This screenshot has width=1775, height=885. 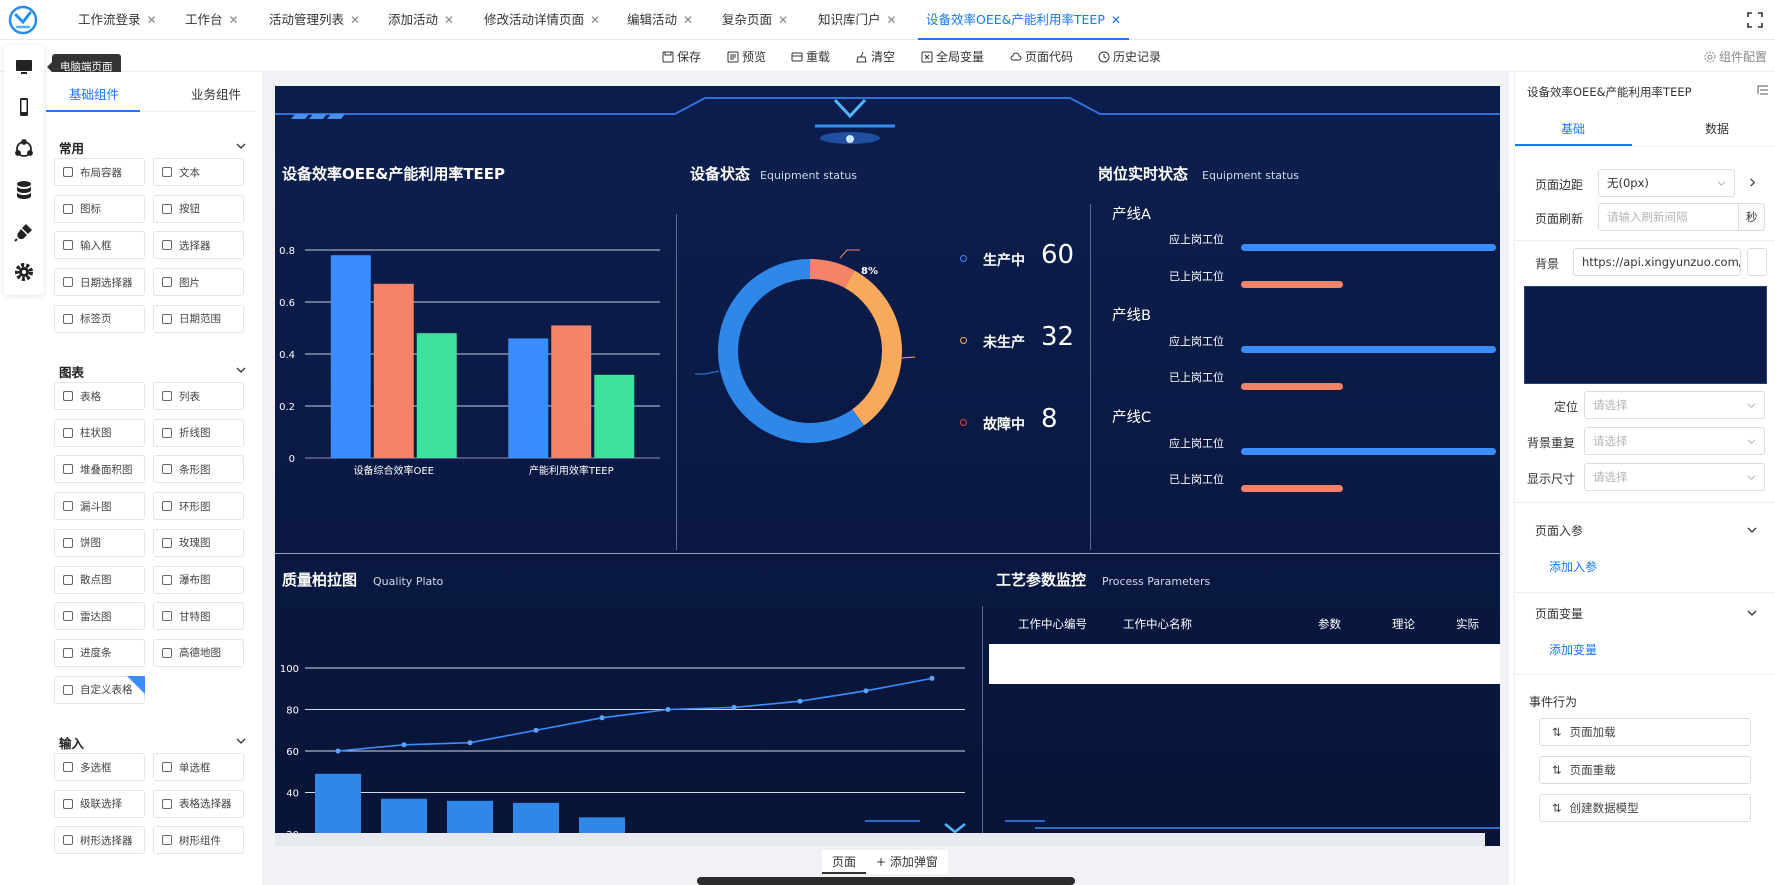 What do you see at coordinates (1559, 531) in the screenshot?
I see `params-title: 页面入参` at bounding box center [1559, 531].